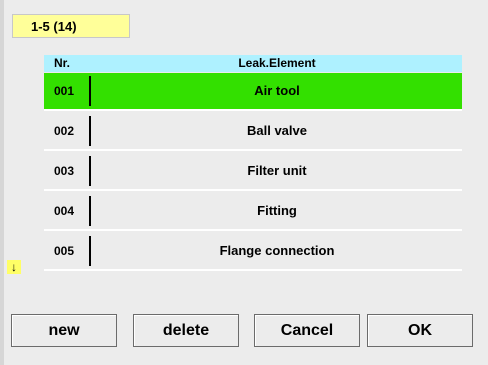 This screenshot has width=488, height=365. I want to click on row-name: Filter unit, so click(277, 170).